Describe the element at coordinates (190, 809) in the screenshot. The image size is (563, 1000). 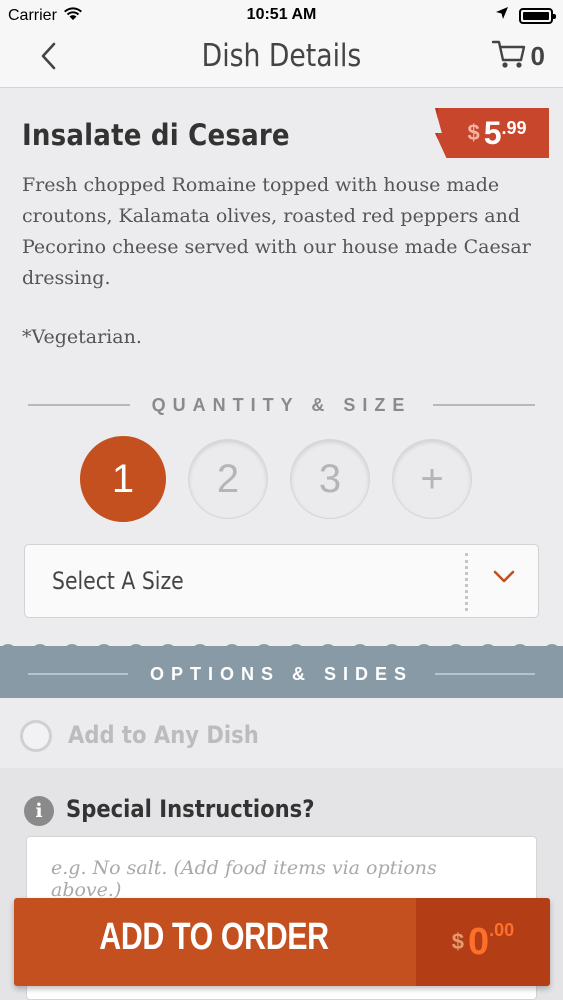
I see `special-instructions-title: Special Instructions?` at that location.